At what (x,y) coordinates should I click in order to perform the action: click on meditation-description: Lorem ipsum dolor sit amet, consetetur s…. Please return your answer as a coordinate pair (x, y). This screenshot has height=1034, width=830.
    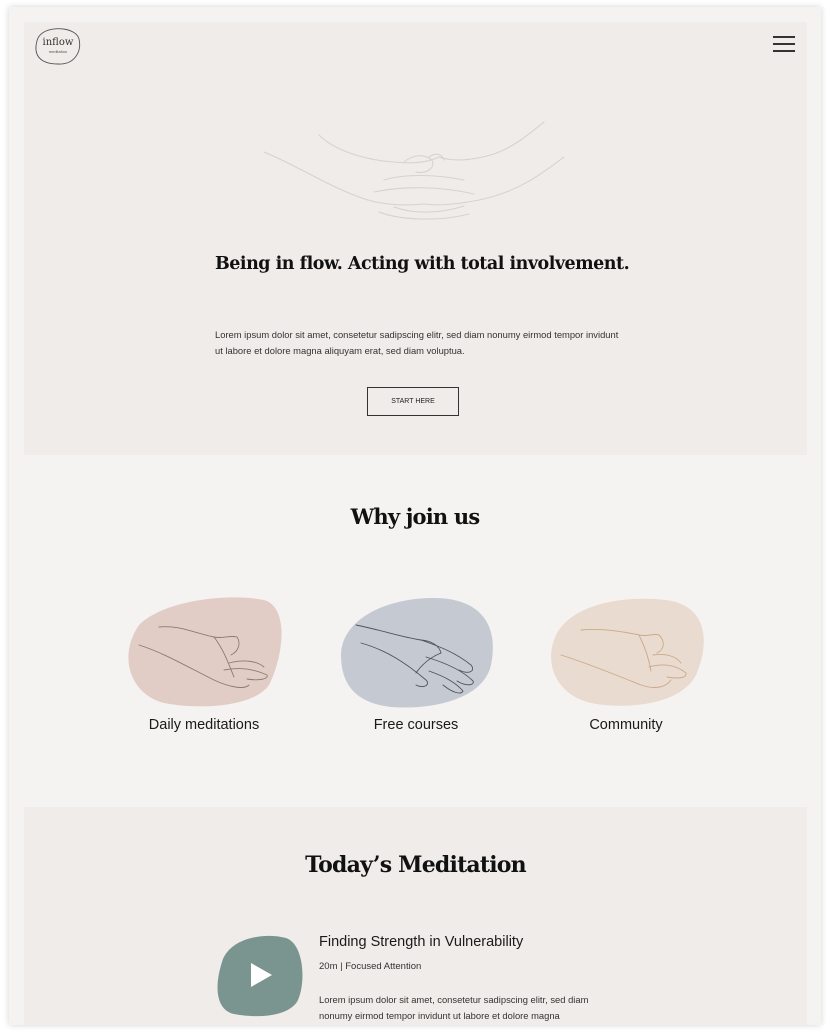
    Looking at the image, I should click on (454, 1007).